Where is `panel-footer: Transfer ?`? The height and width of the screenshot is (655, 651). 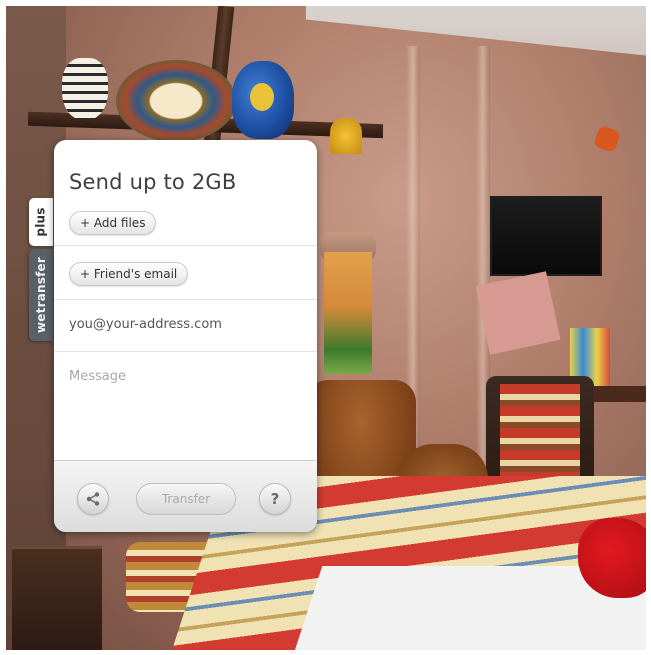
panel-footer: Transfer ? is located at coordinates (185, 496).